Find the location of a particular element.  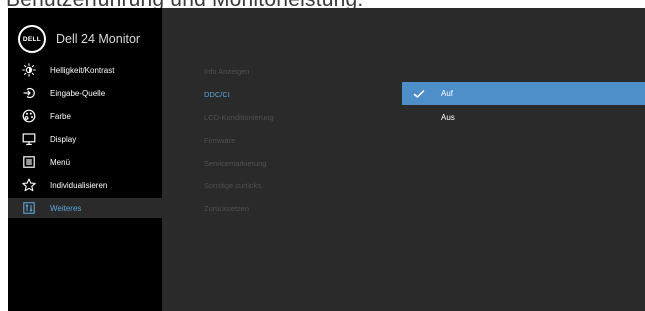

submenu-item-service-tag: Servicemarkierung is located at coordinates (235, 163).